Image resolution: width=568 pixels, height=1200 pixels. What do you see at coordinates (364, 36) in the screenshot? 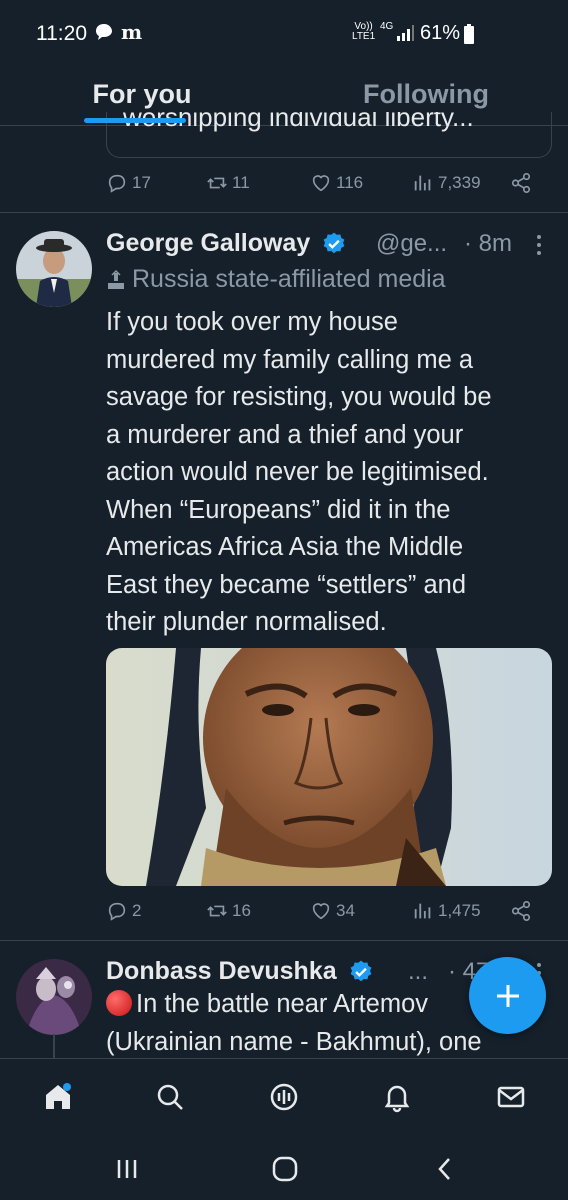
I see `lte-label: LTE1` at bounding box center [364, 36].